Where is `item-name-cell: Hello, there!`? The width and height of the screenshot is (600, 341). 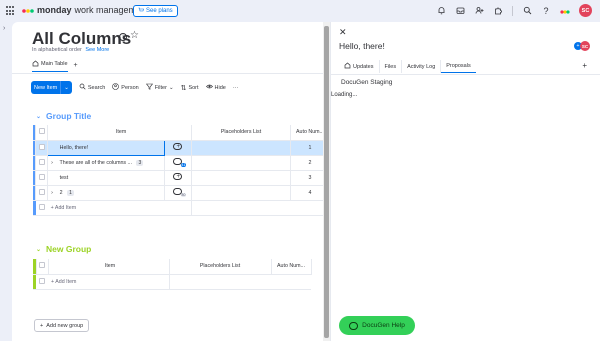 item-name-cell: Hello, there! is located at coordinates (106, 147).